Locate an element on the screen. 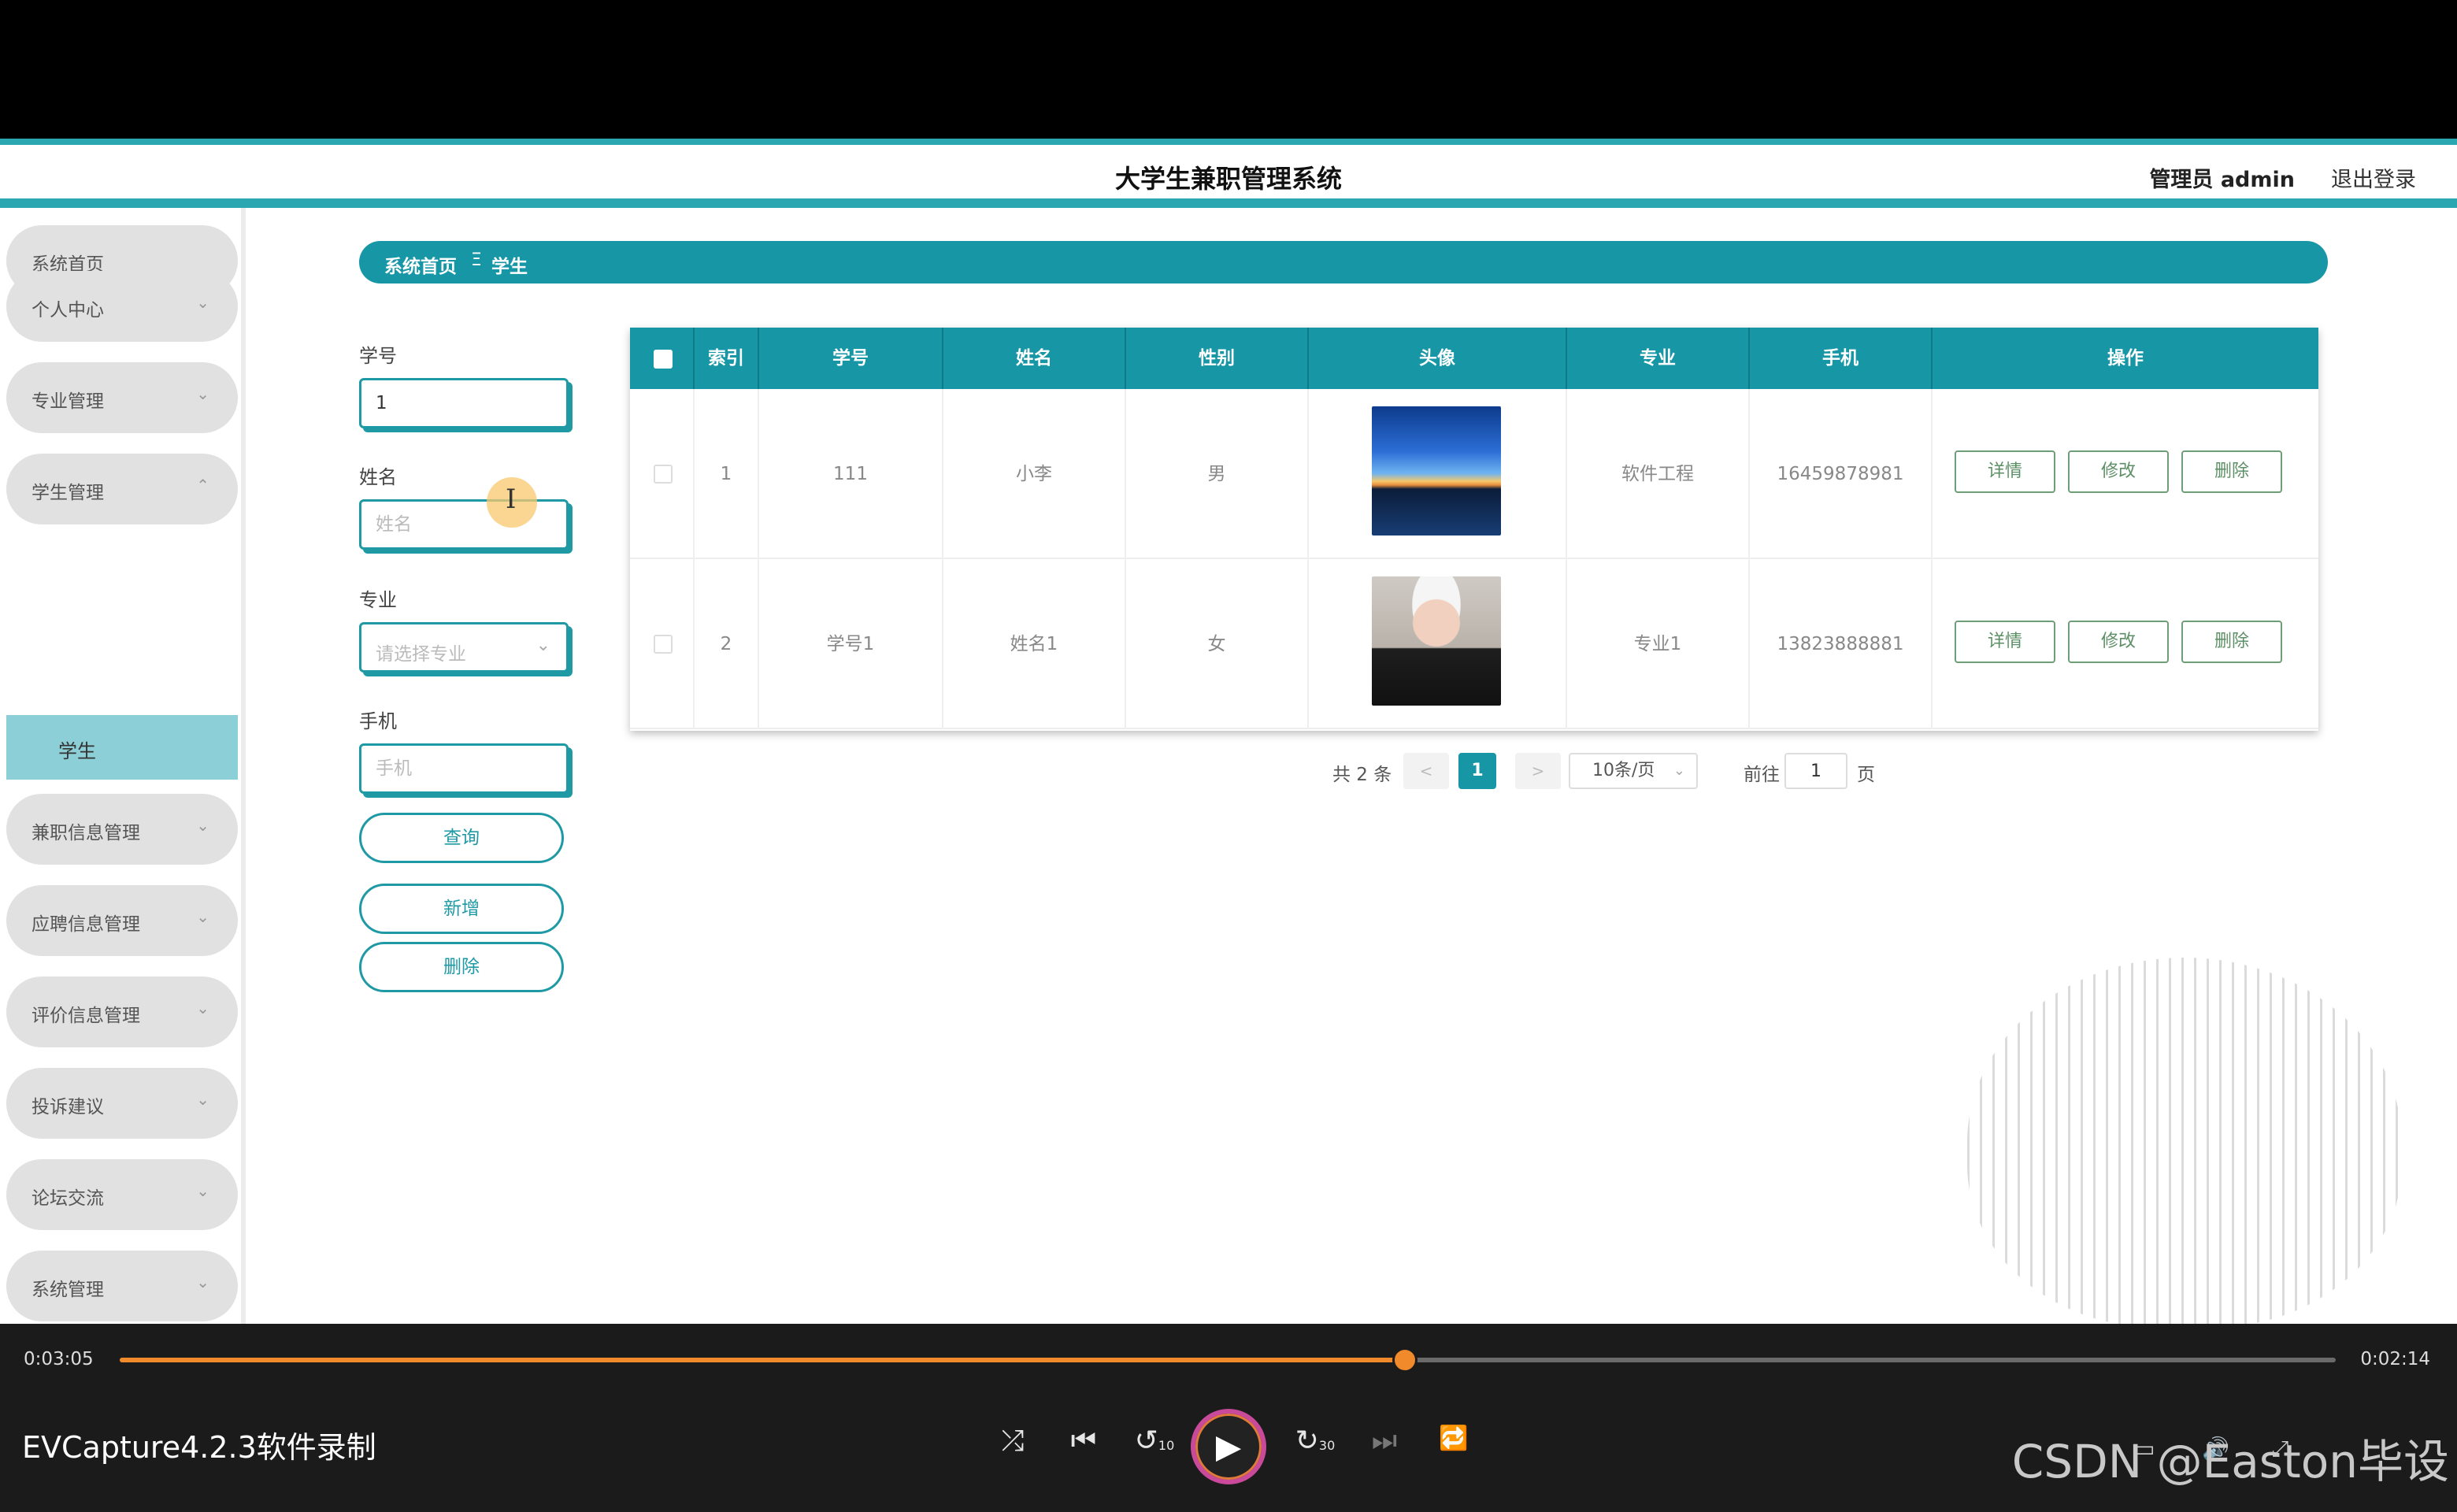 The width and height of the screenshot is (2457, 1512). cell-major: 专业1 is located at coordinates (1658, 644).